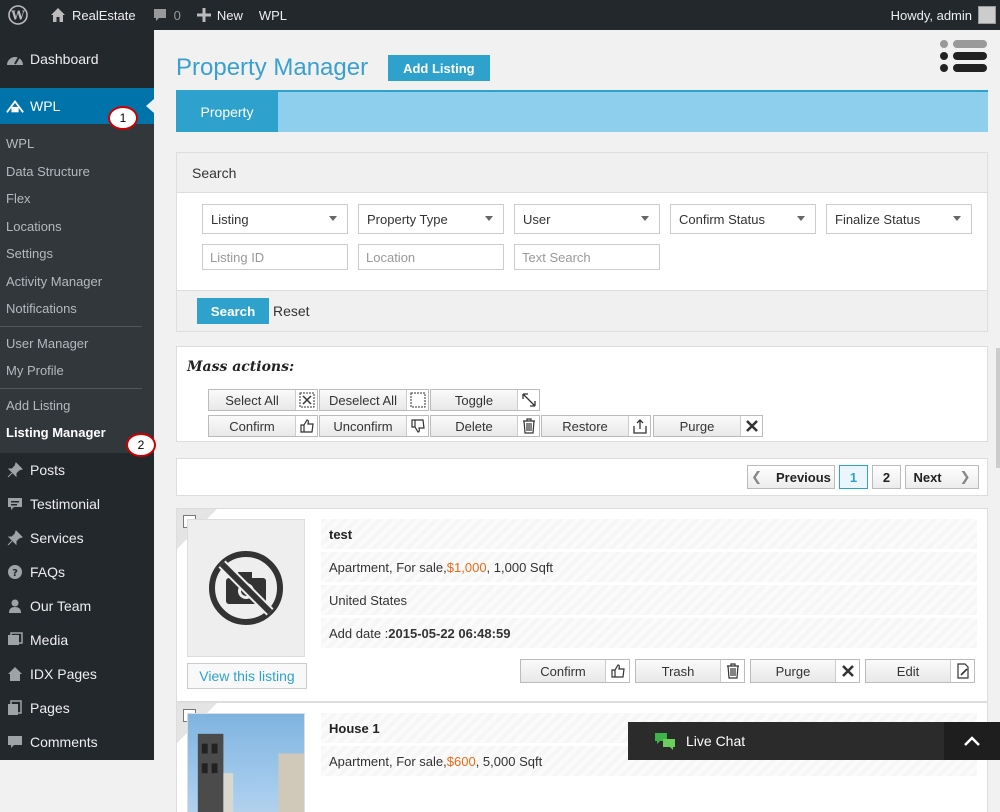 The width and height of the screenshot is (1000, 812). What do you see at coordinates (49, 639) in the screenshot?
I see `menu-media-label: Media` at bounding box center [49, 639].